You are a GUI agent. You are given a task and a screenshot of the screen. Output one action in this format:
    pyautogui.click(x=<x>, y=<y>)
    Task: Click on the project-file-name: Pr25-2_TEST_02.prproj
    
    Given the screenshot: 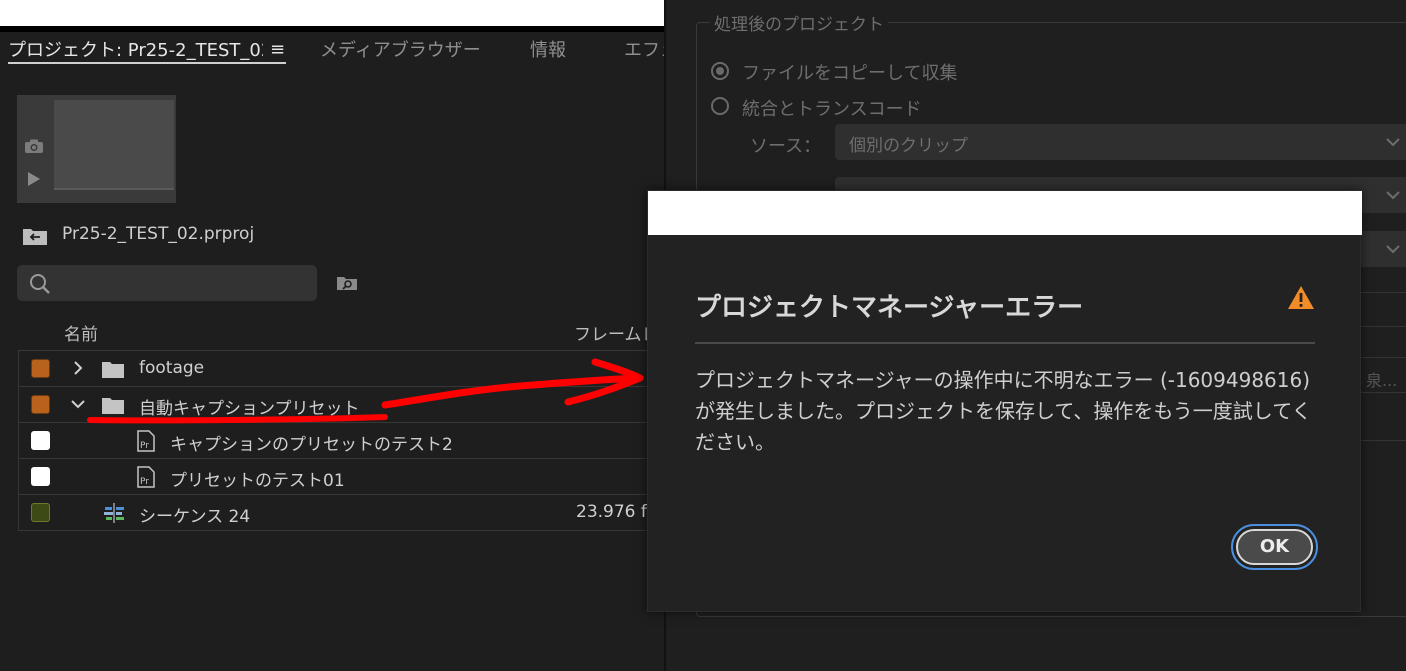 What is the action you would take?
    pyautogui.click(x=158, y=234)
    